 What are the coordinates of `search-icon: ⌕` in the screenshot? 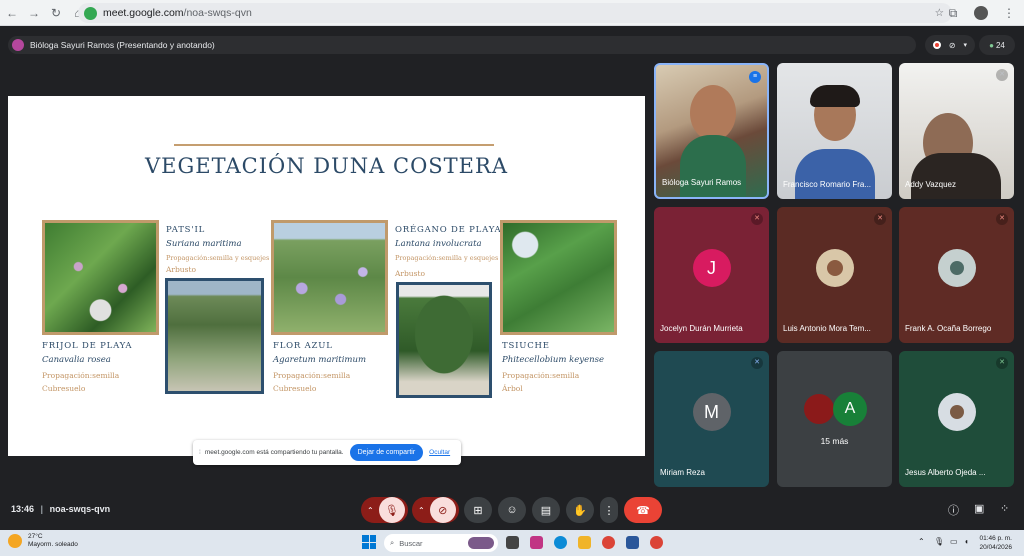 It's located at (392, 542).